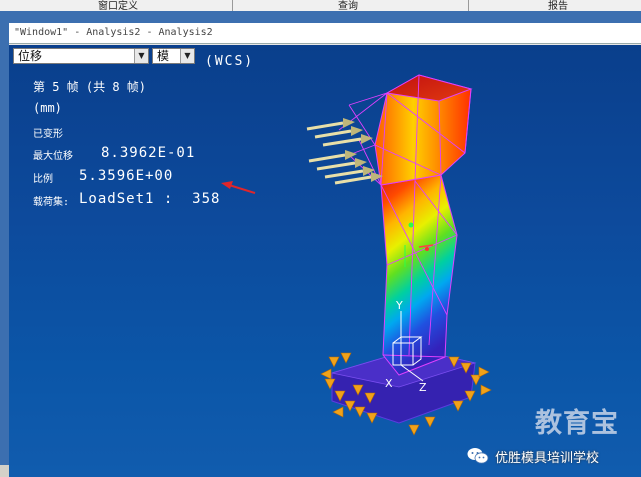 This screenshot has width=641, height=477. Describe the element at coordinates (423, 387) in the screenshot. I see `axis-z-label: Z` at that location.